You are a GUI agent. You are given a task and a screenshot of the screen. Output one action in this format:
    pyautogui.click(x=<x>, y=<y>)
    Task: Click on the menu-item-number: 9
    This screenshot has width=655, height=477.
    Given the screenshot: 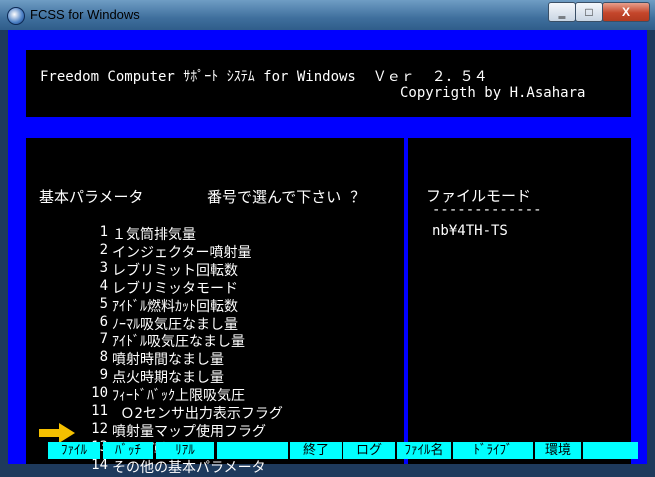 What is the action you would take?
    pyautogui.click(x=103, y=375)
    